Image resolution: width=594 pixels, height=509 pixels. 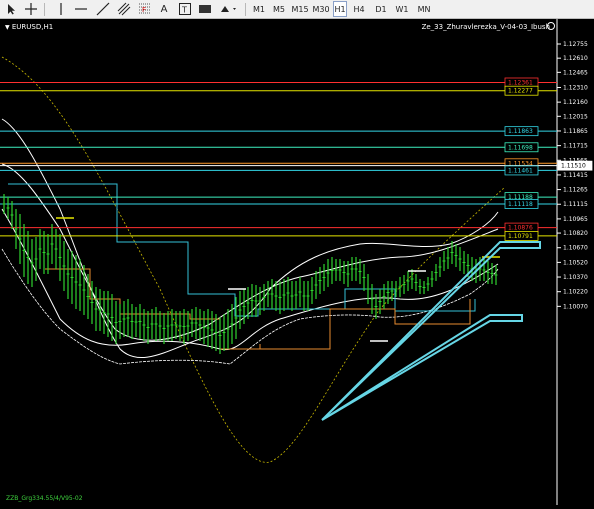 I want to click on svg-text: F, so click(x=144, y=10).